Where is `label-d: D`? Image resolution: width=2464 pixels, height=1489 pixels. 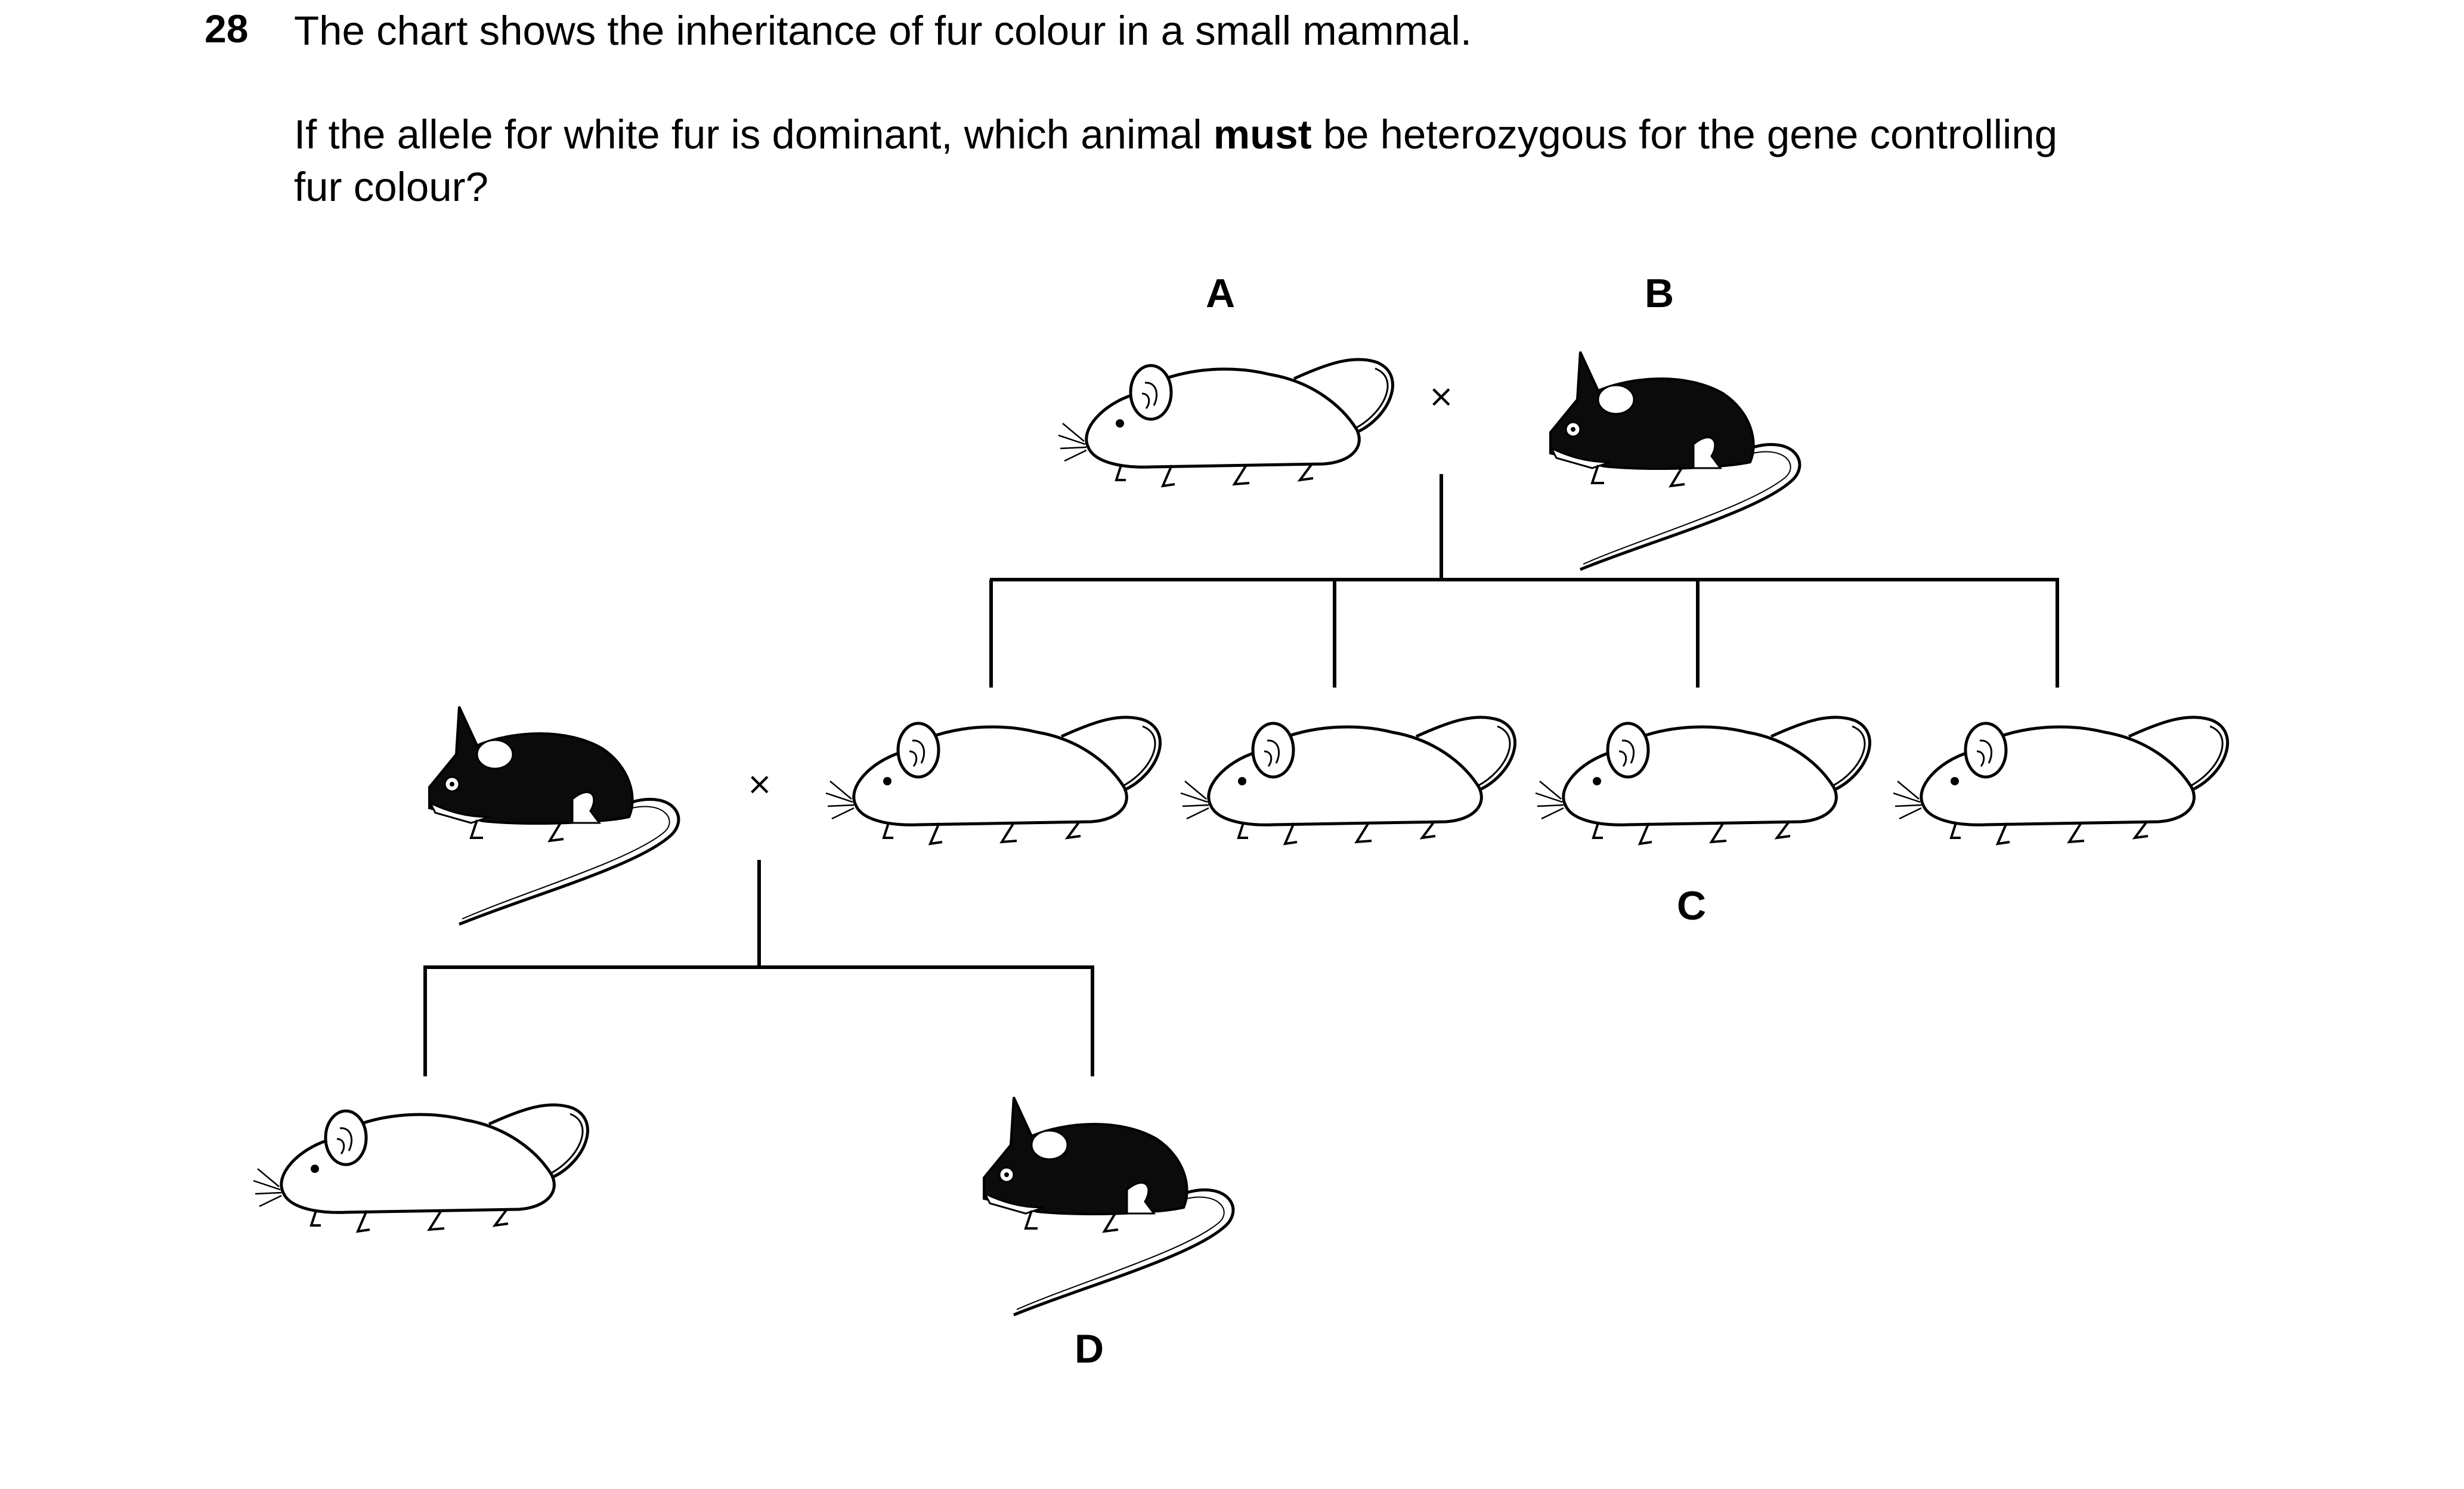
label-d: D is located at coordinates (1089, 1349).